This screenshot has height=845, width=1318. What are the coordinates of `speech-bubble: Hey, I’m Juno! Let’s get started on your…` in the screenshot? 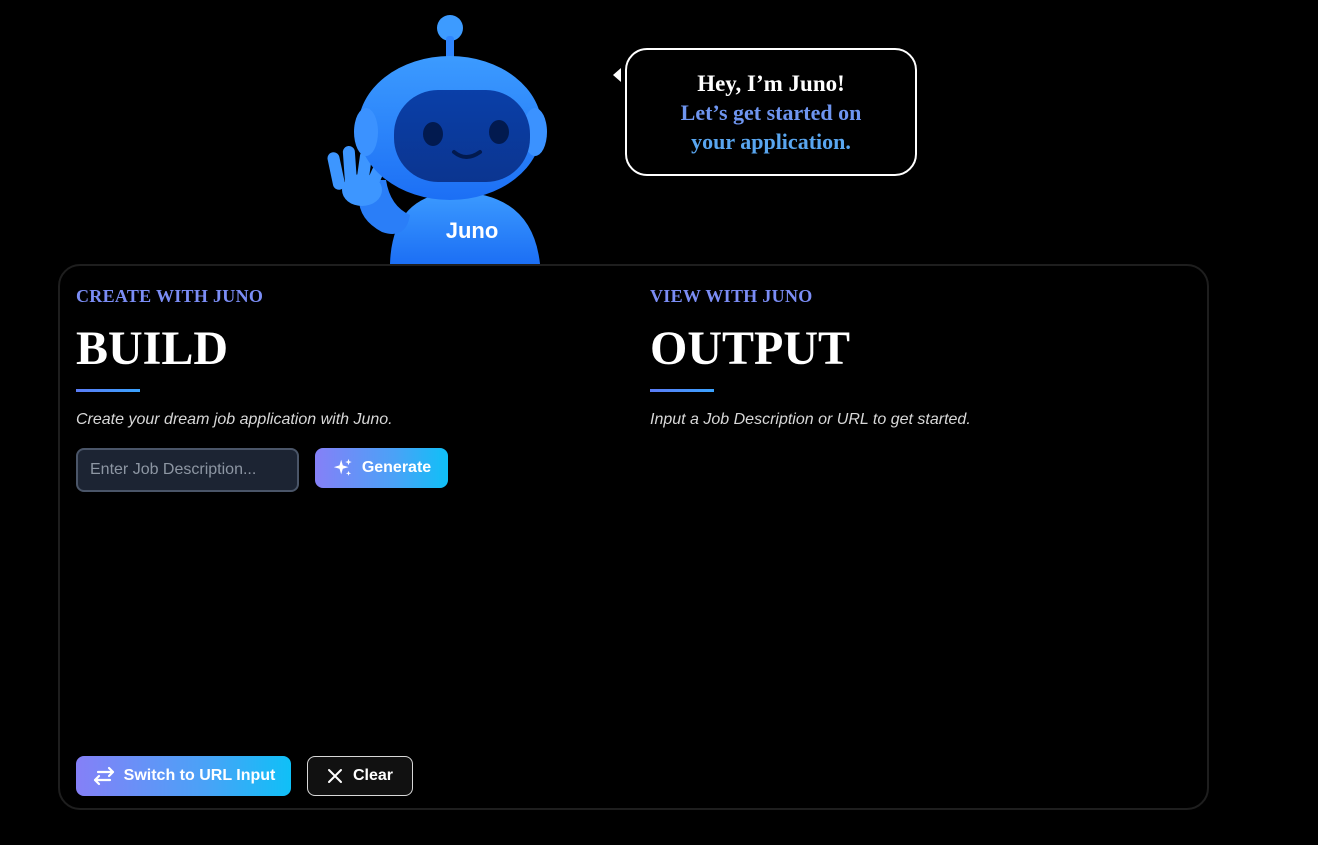 It's located at (771, 112).